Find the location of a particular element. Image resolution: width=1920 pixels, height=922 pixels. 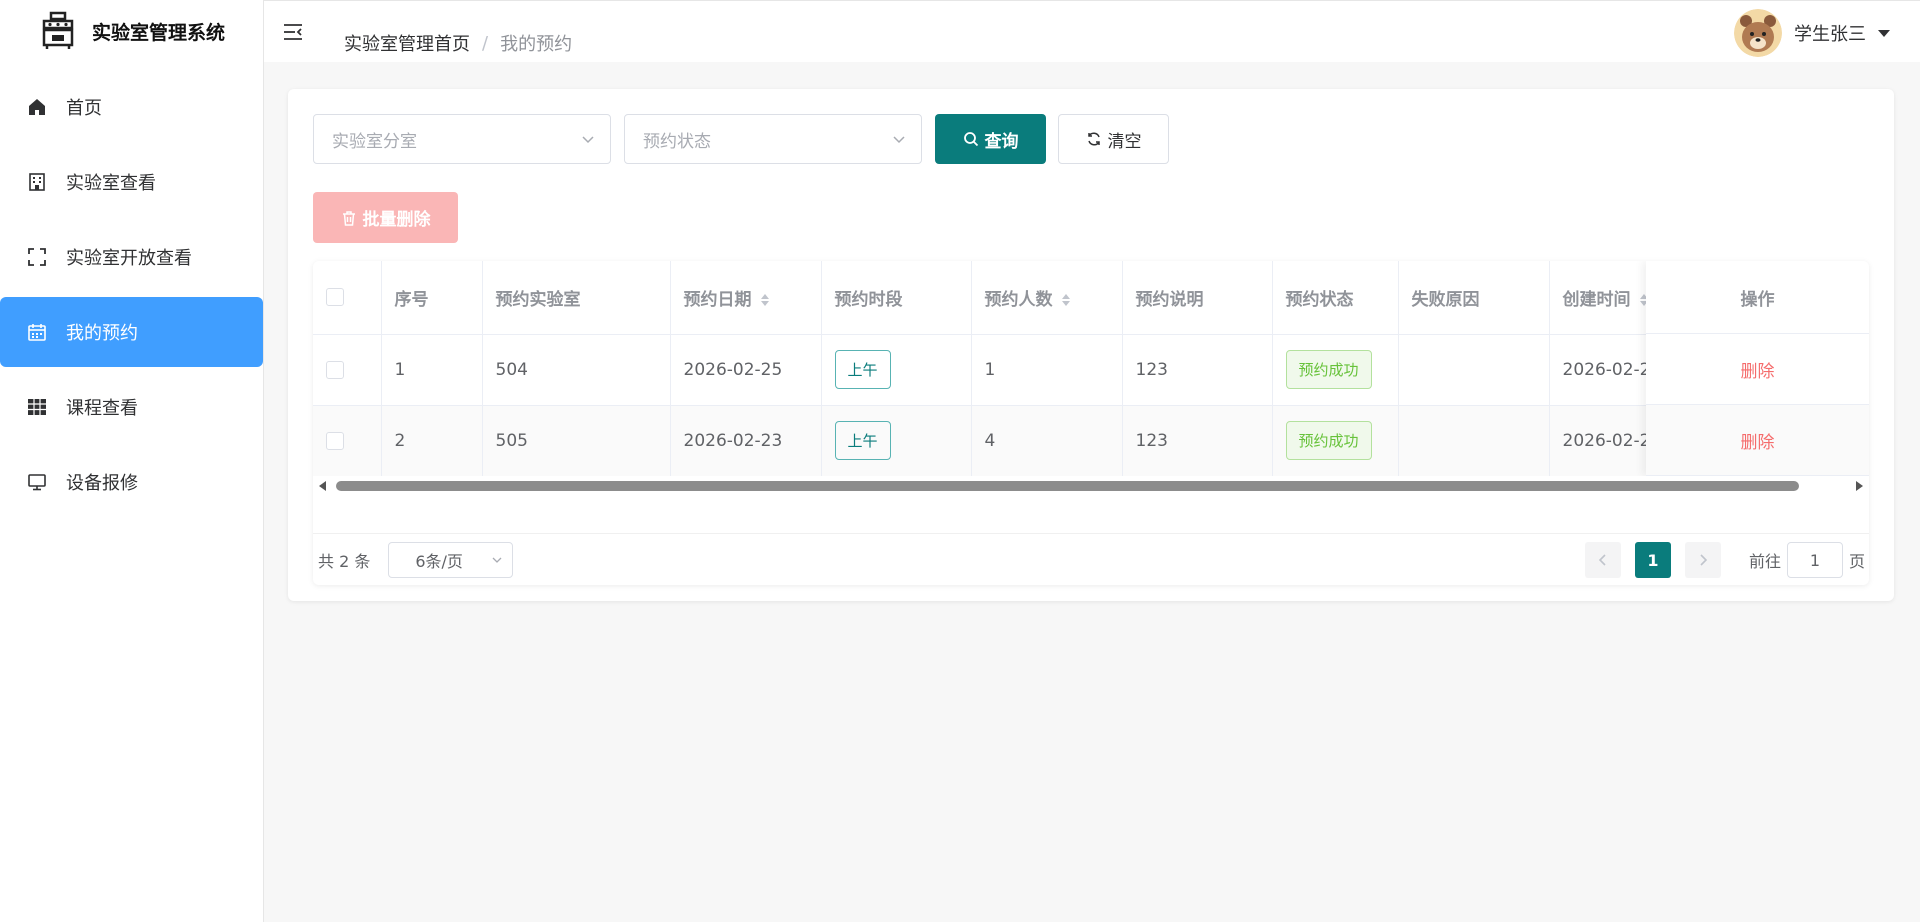

cell-people: 1 is located at coordinates (1047, 370).